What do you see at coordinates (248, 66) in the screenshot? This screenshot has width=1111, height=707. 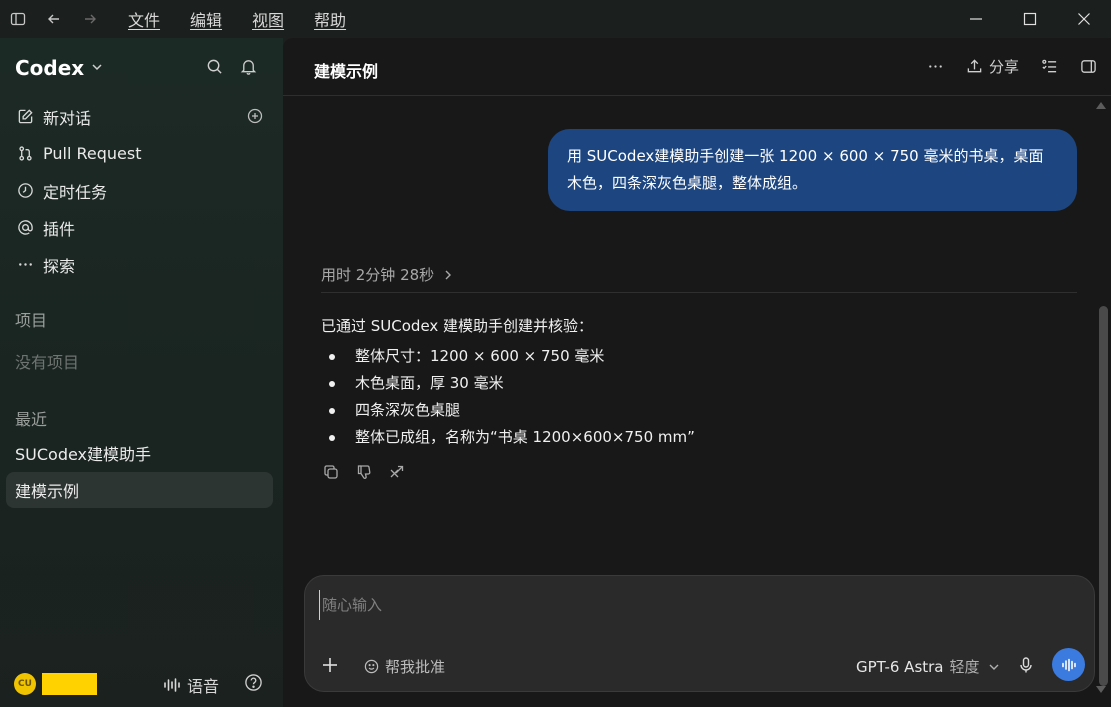 I see `bell-icon` at bounding box center [248, 66].